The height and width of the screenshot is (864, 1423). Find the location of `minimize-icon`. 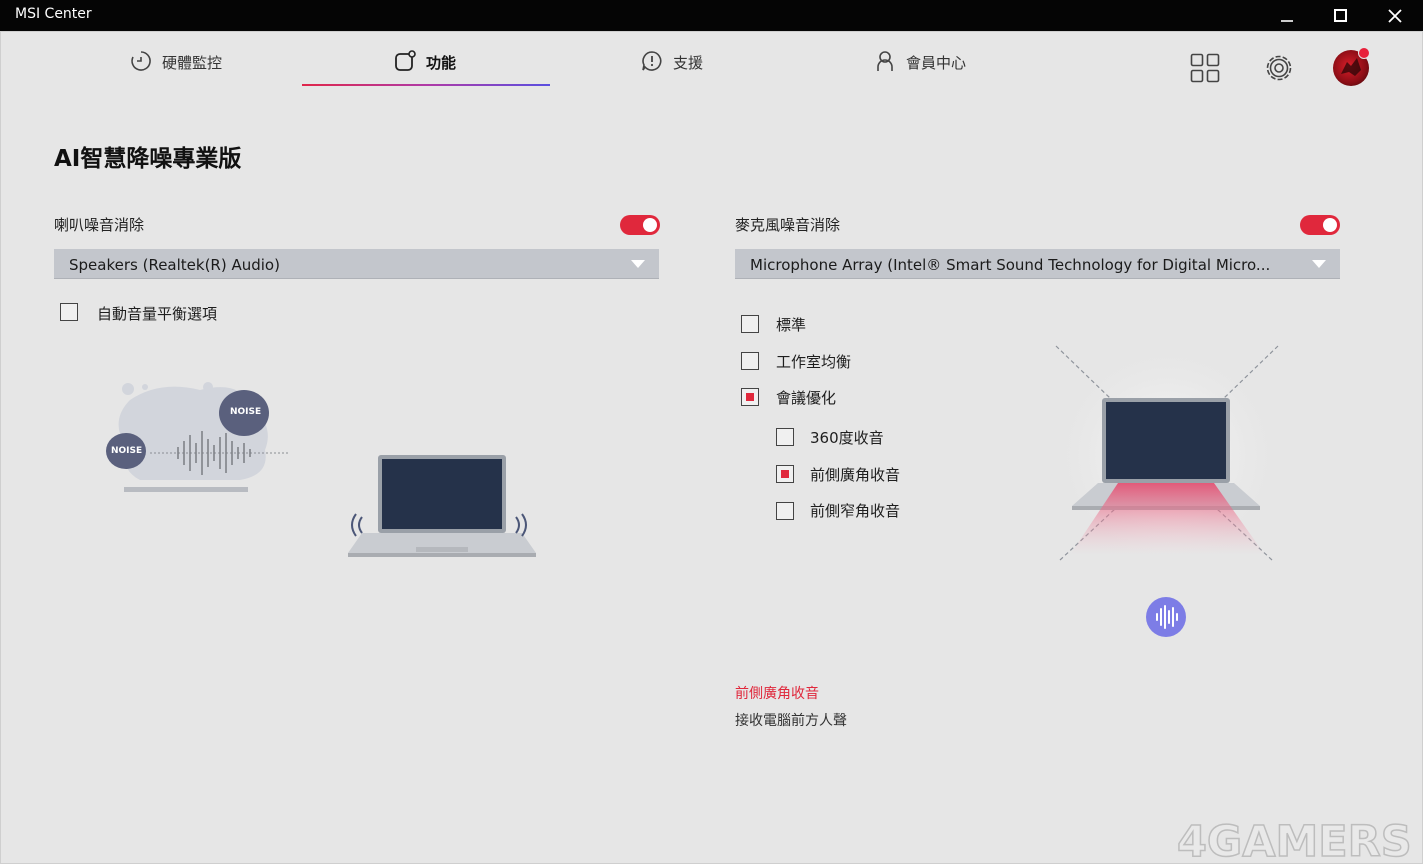

minimize-icon is located at coordinates (1287, 21).